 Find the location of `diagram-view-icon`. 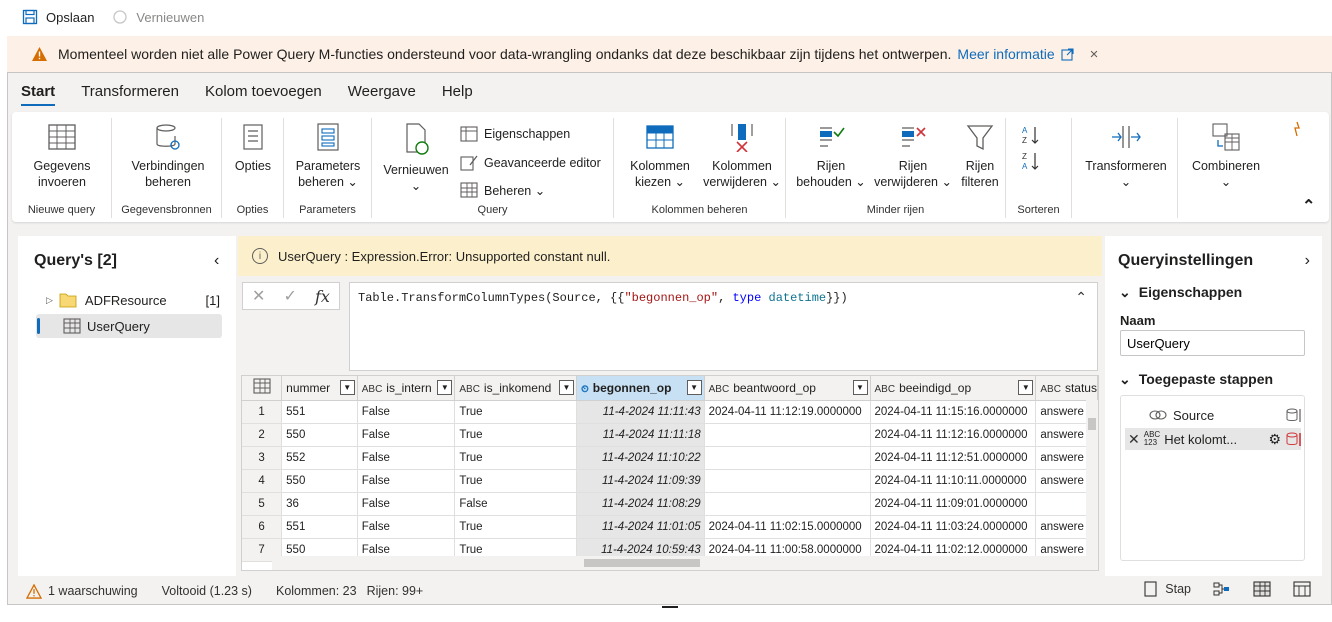

diagram-view-icon is located at coordinates (1222, 589).